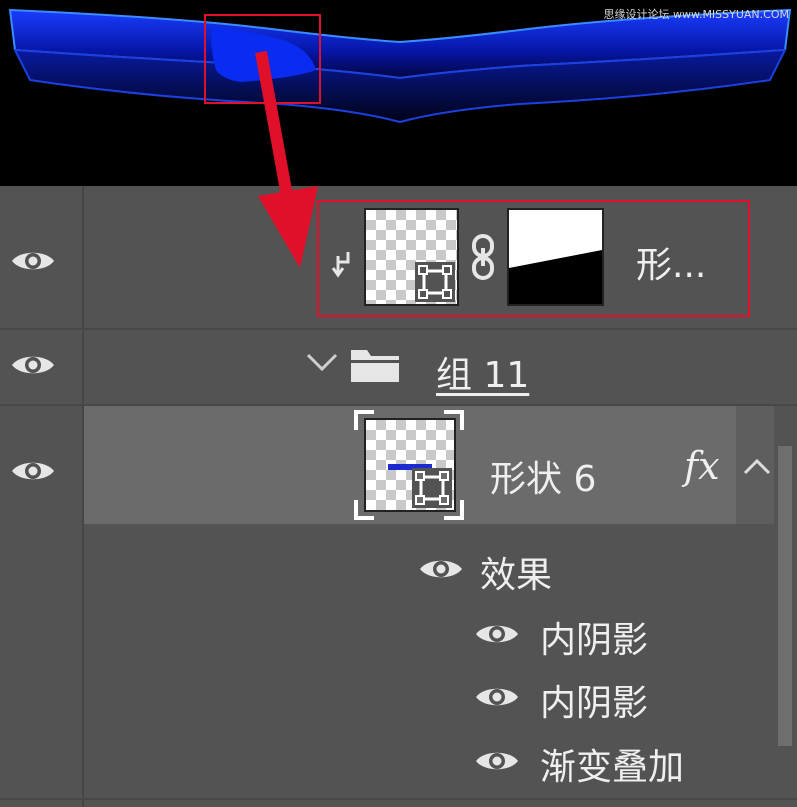 Image resolution: width=797 pixels, height=807 pixels. What do you see at coordinates (543, 476) in the screenshot?
I see `layer-name: 形状 6` at bounding box center [543, 476].